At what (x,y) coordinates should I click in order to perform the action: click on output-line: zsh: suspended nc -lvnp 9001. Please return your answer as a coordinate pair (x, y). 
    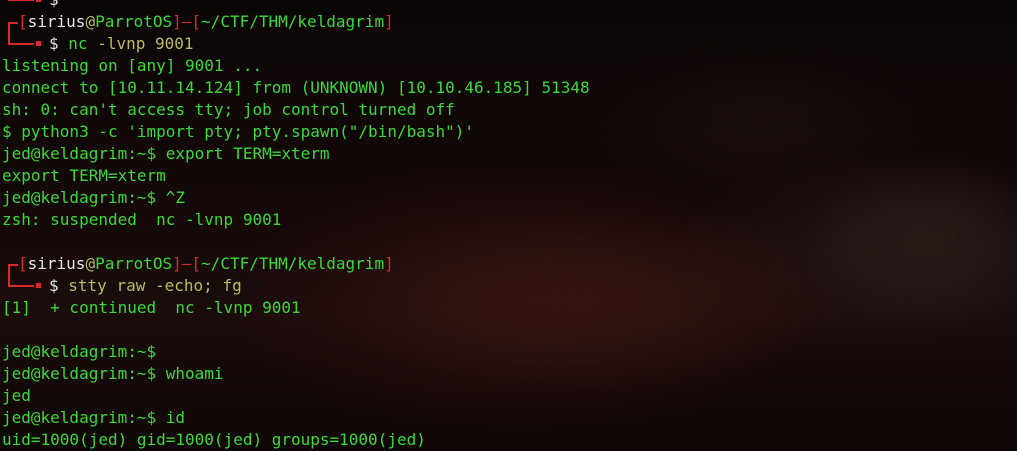
    Looking at the image, I should click on (142, 219).